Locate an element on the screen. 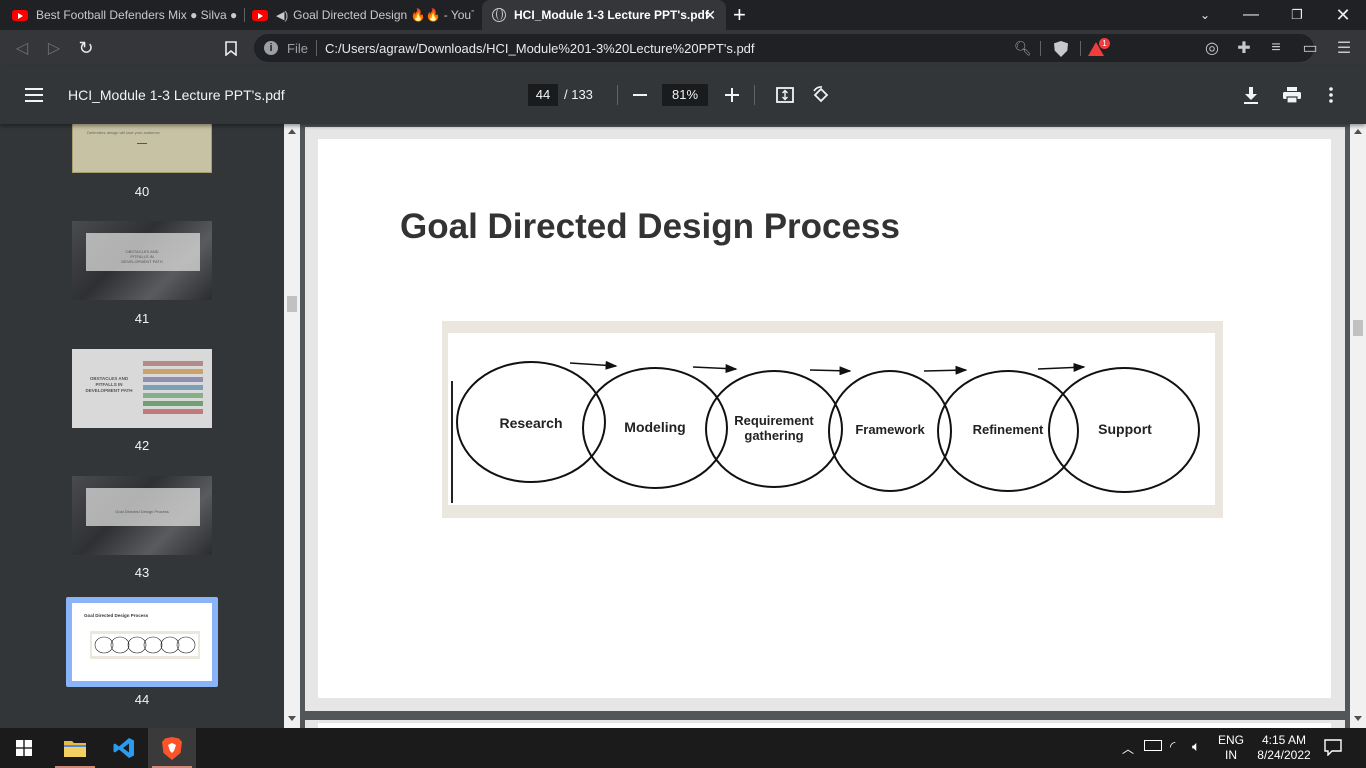 Image resolution: width=1366 pixels, height=768 pixels. thumbnail-number: 43 is located at coordinates (142, 572).